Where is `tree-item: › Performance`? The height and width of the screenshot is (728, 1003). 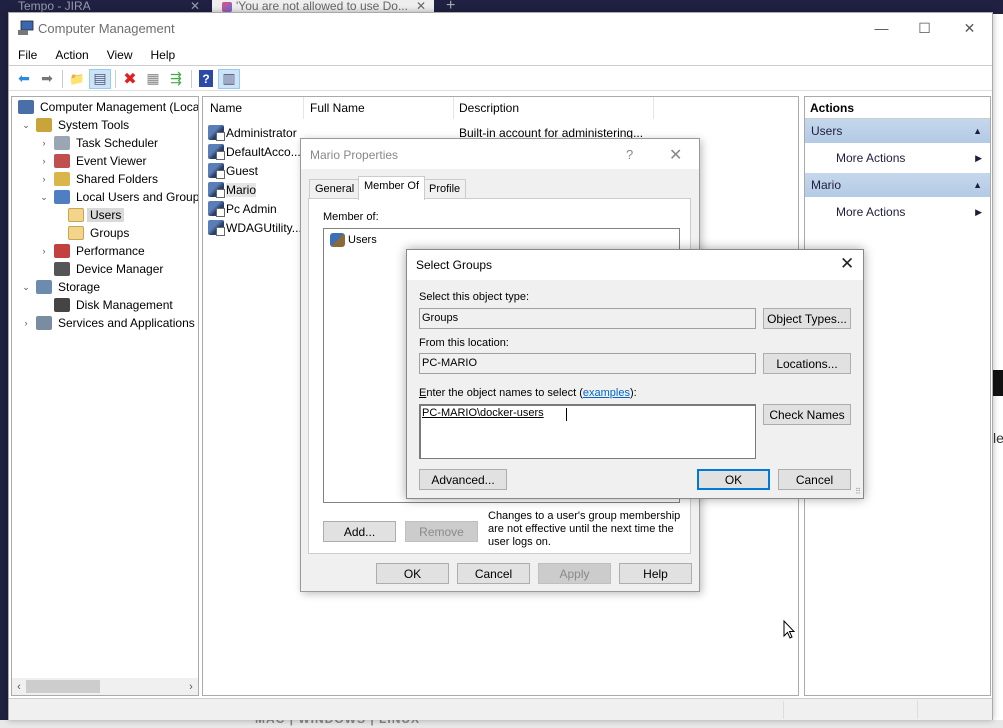
tree-item: › Performance is located at coordinates (93, 251).